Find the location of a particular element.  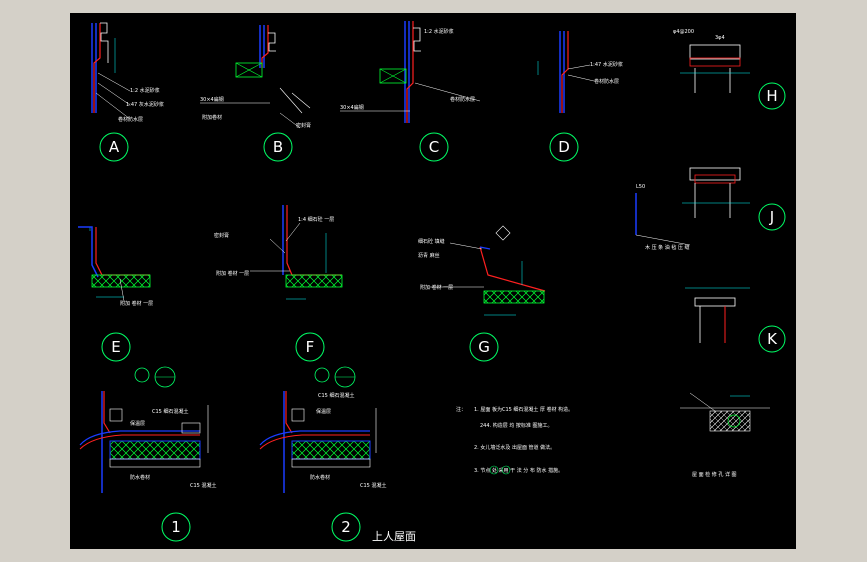

detail-a: 1:2 水泥砂浆 1:47 灰水泥砂浆 卷材防水层 A is located at coordinates (127, 92).